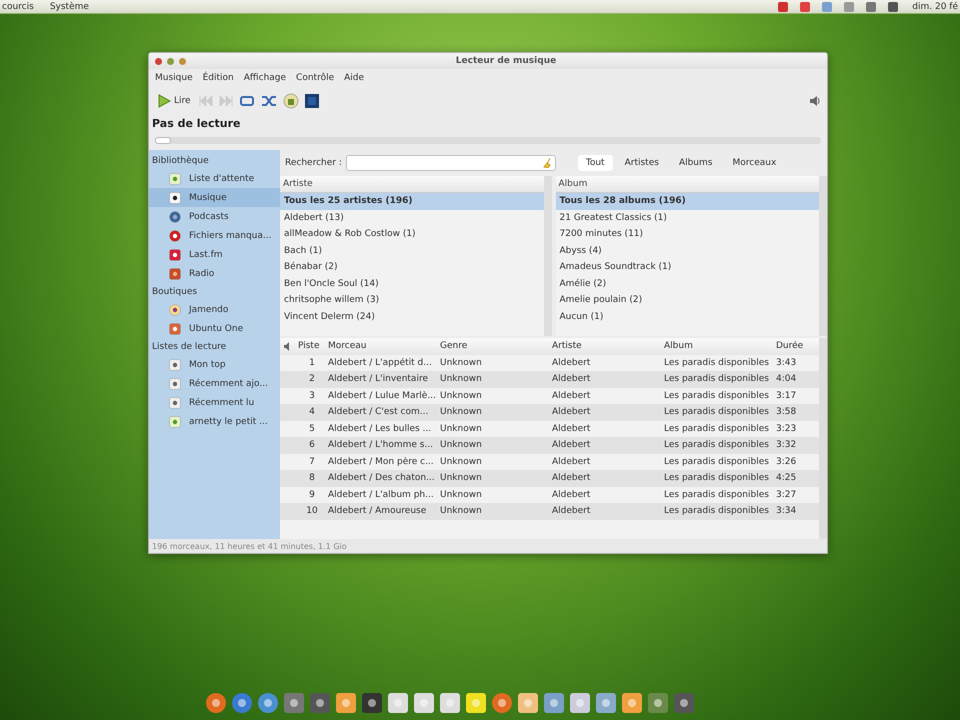  I want to click on list-row: Tous les 25 artistes (196), so click(412, 201).